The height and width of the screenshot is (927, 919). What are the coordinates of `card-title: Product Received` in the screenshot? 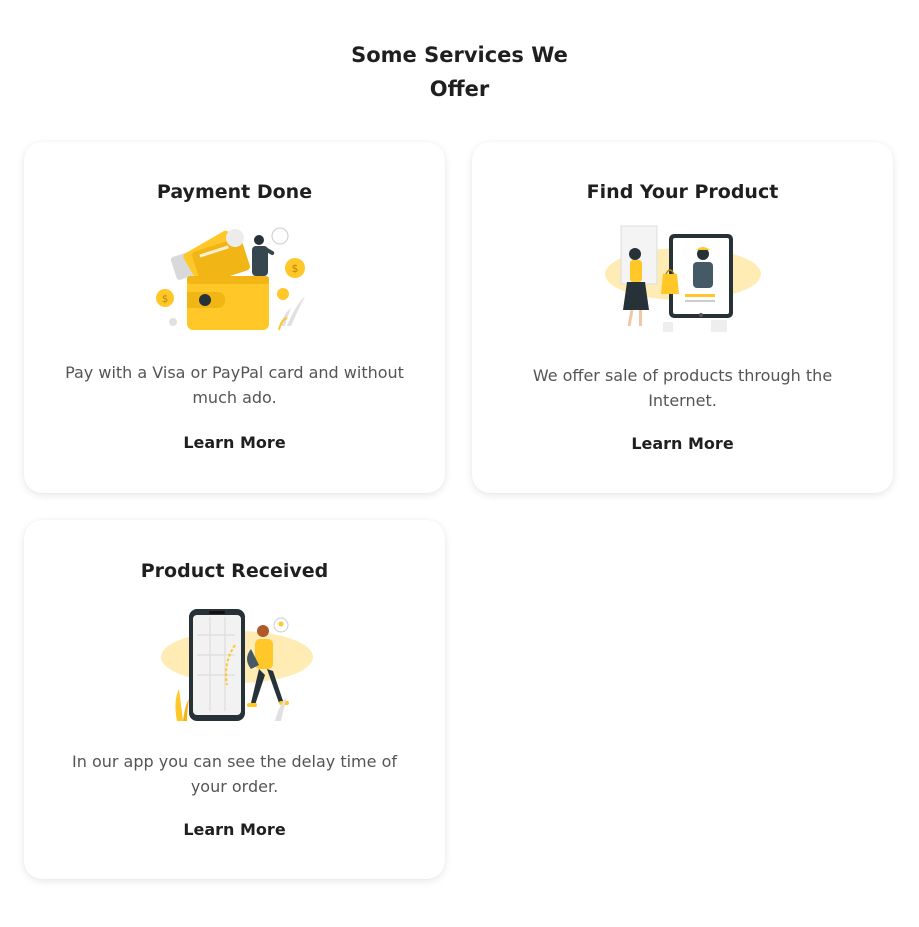 It's located at (234, 571).